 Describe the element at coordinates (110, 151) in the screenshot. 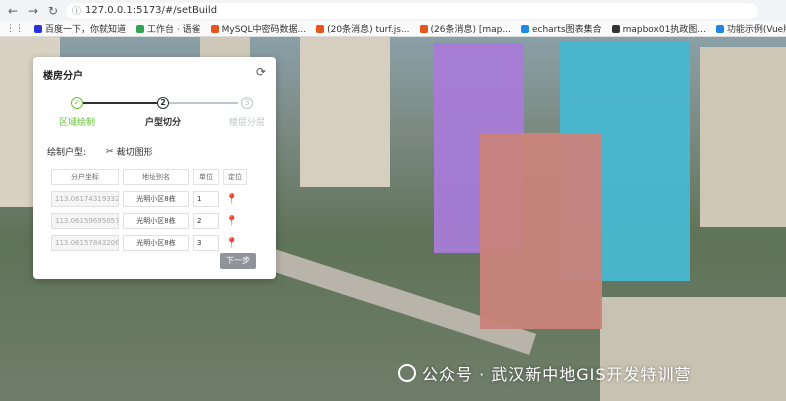

I see `scissors-icon: ✂` at that location.